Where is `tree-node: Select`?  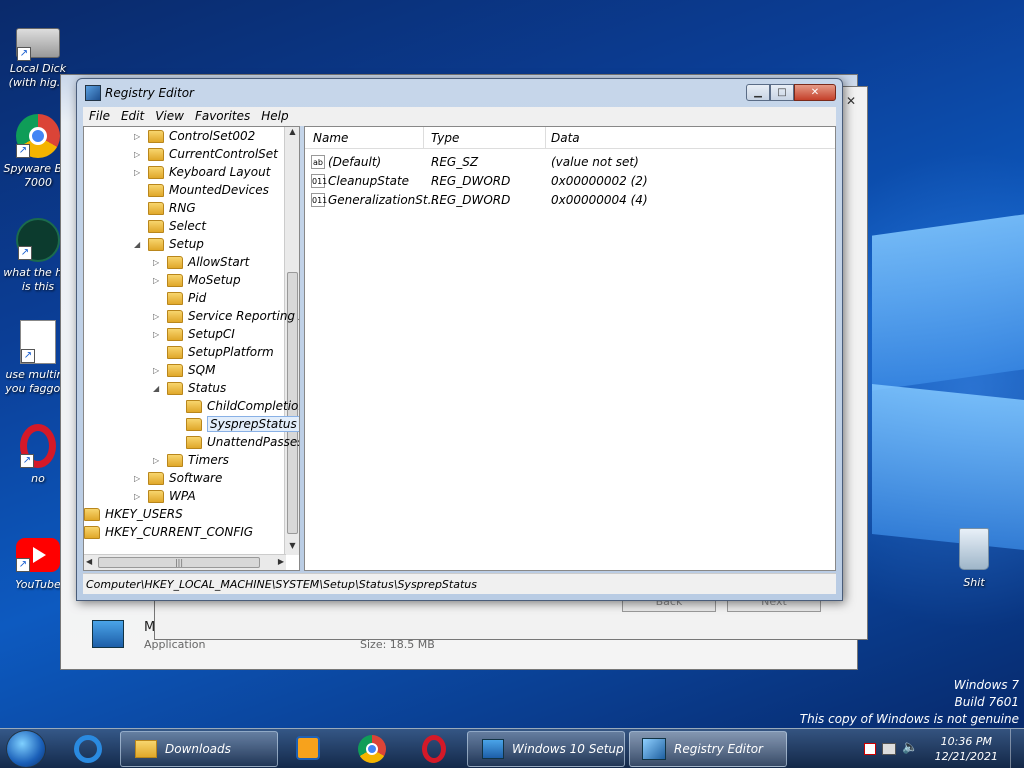 tree-node: Select is located at coordinates (170, 226).